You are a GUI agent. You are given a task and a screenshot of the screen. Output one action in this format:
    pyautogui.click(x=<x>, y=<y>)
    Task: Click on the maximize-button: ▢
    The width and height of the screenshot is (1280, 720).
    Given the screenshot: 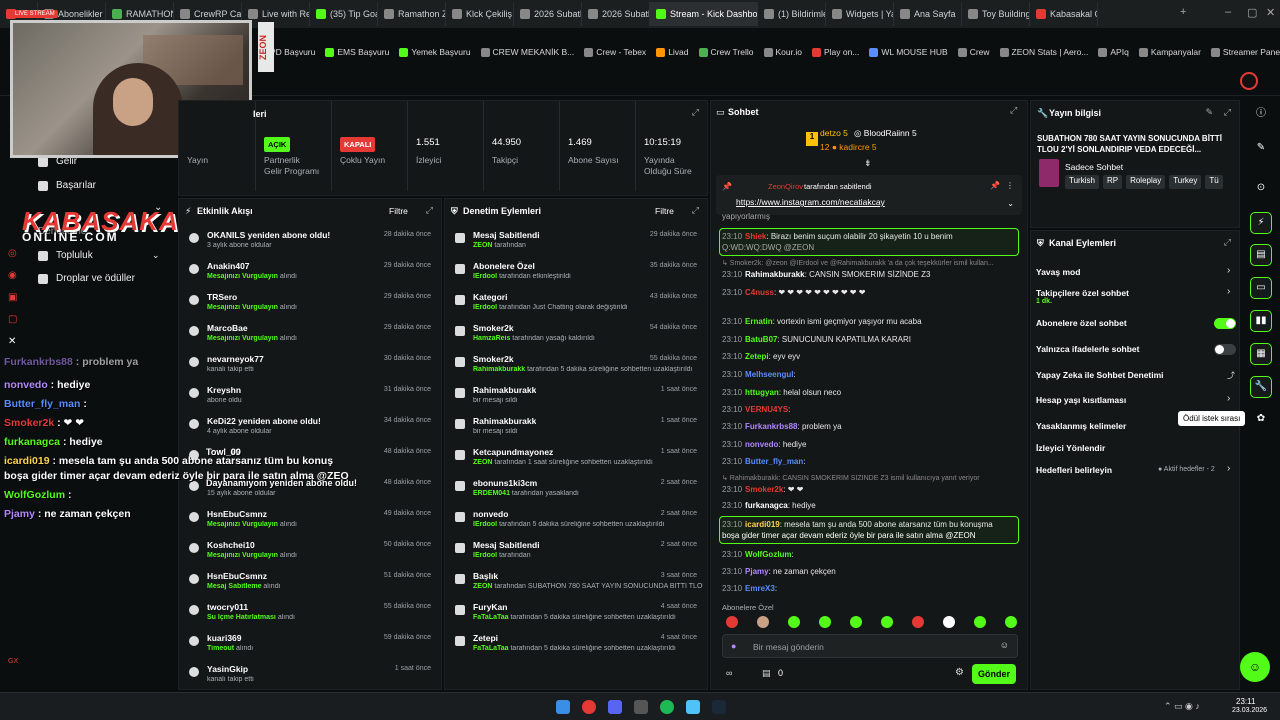 What is the action you would take?
    pyautogui.click(x=1252, y=12)
    